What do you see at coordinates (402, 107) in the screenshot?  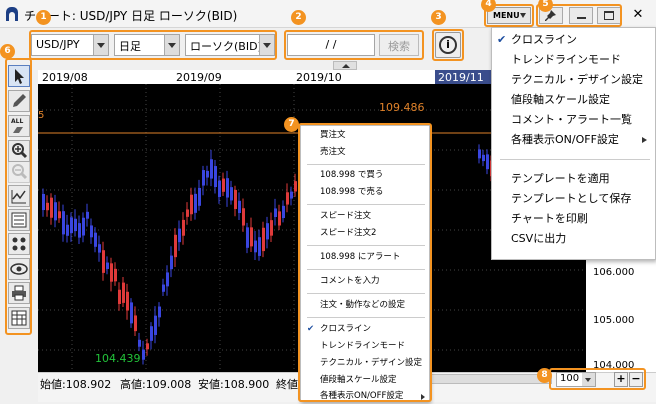 I see `high-price-label: 109.486` at bounding box center [402, 107].